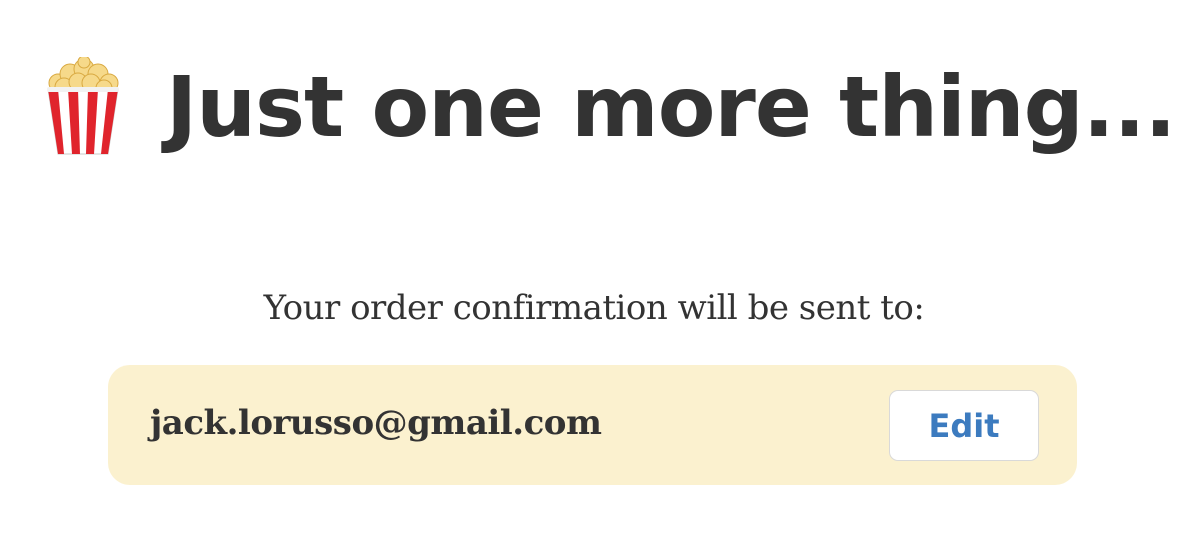 This screenshot has width=1200, height=553. Describe the element at coordinates (83, 106) in the screenshot. I see `popcorn-icon` at that location.